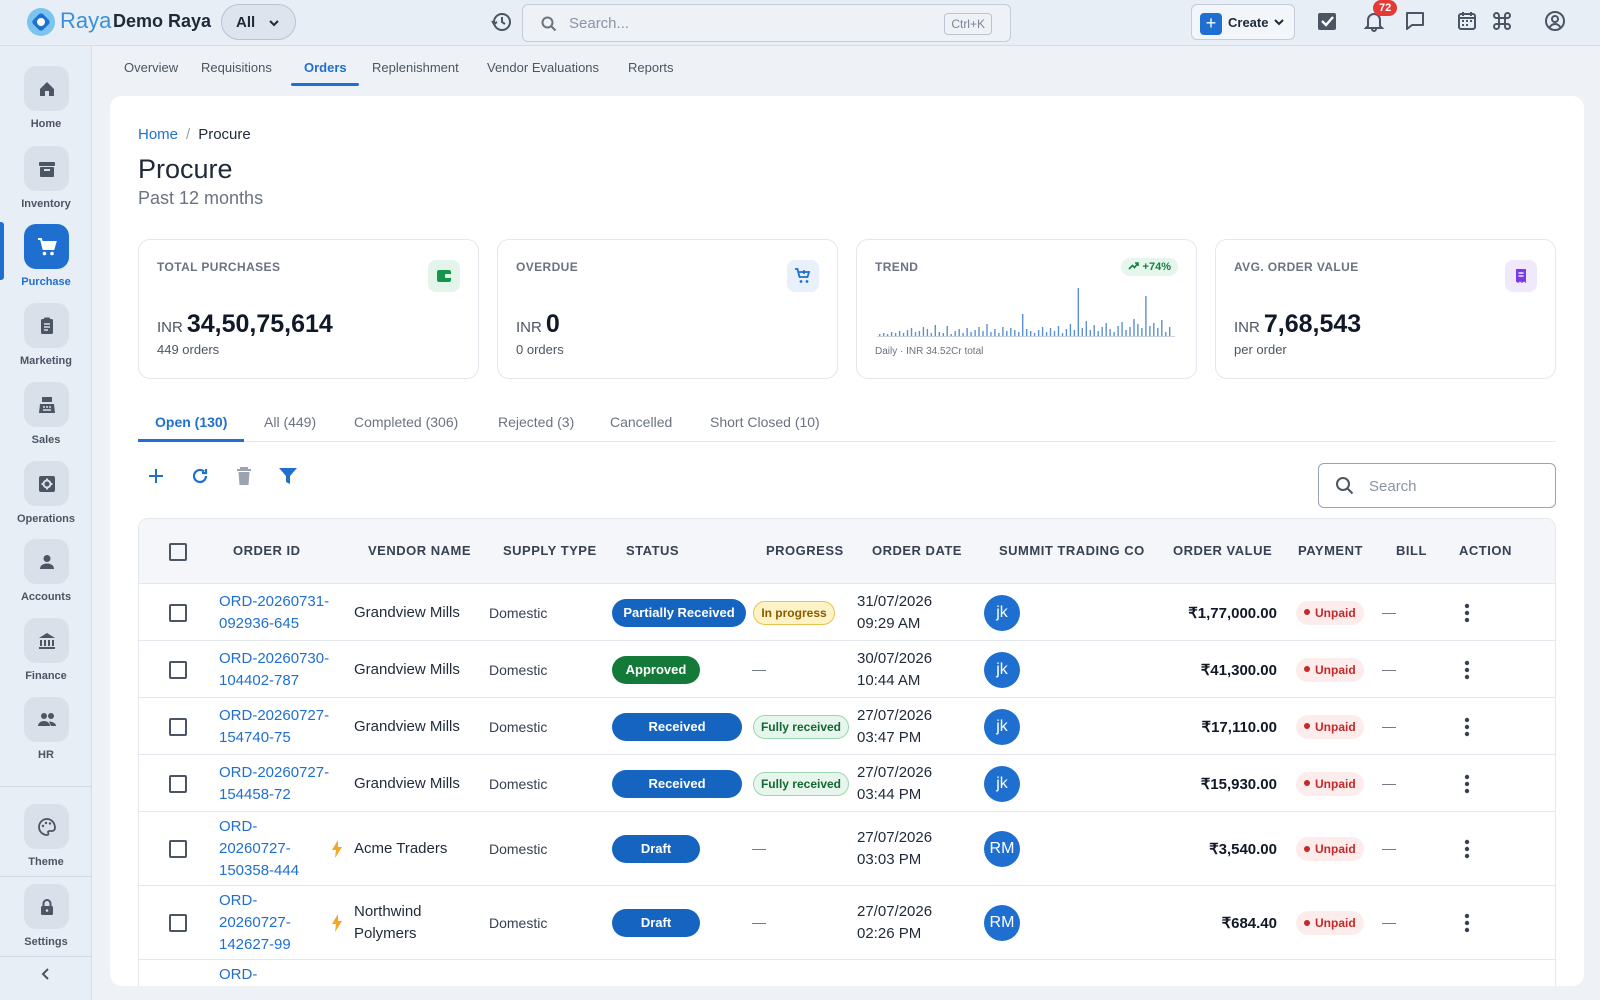 The image size is (1600, 1000). Describe the element at coordinates (1437, 485) in the screenshot. I see `table-search-input: Search` at that location.